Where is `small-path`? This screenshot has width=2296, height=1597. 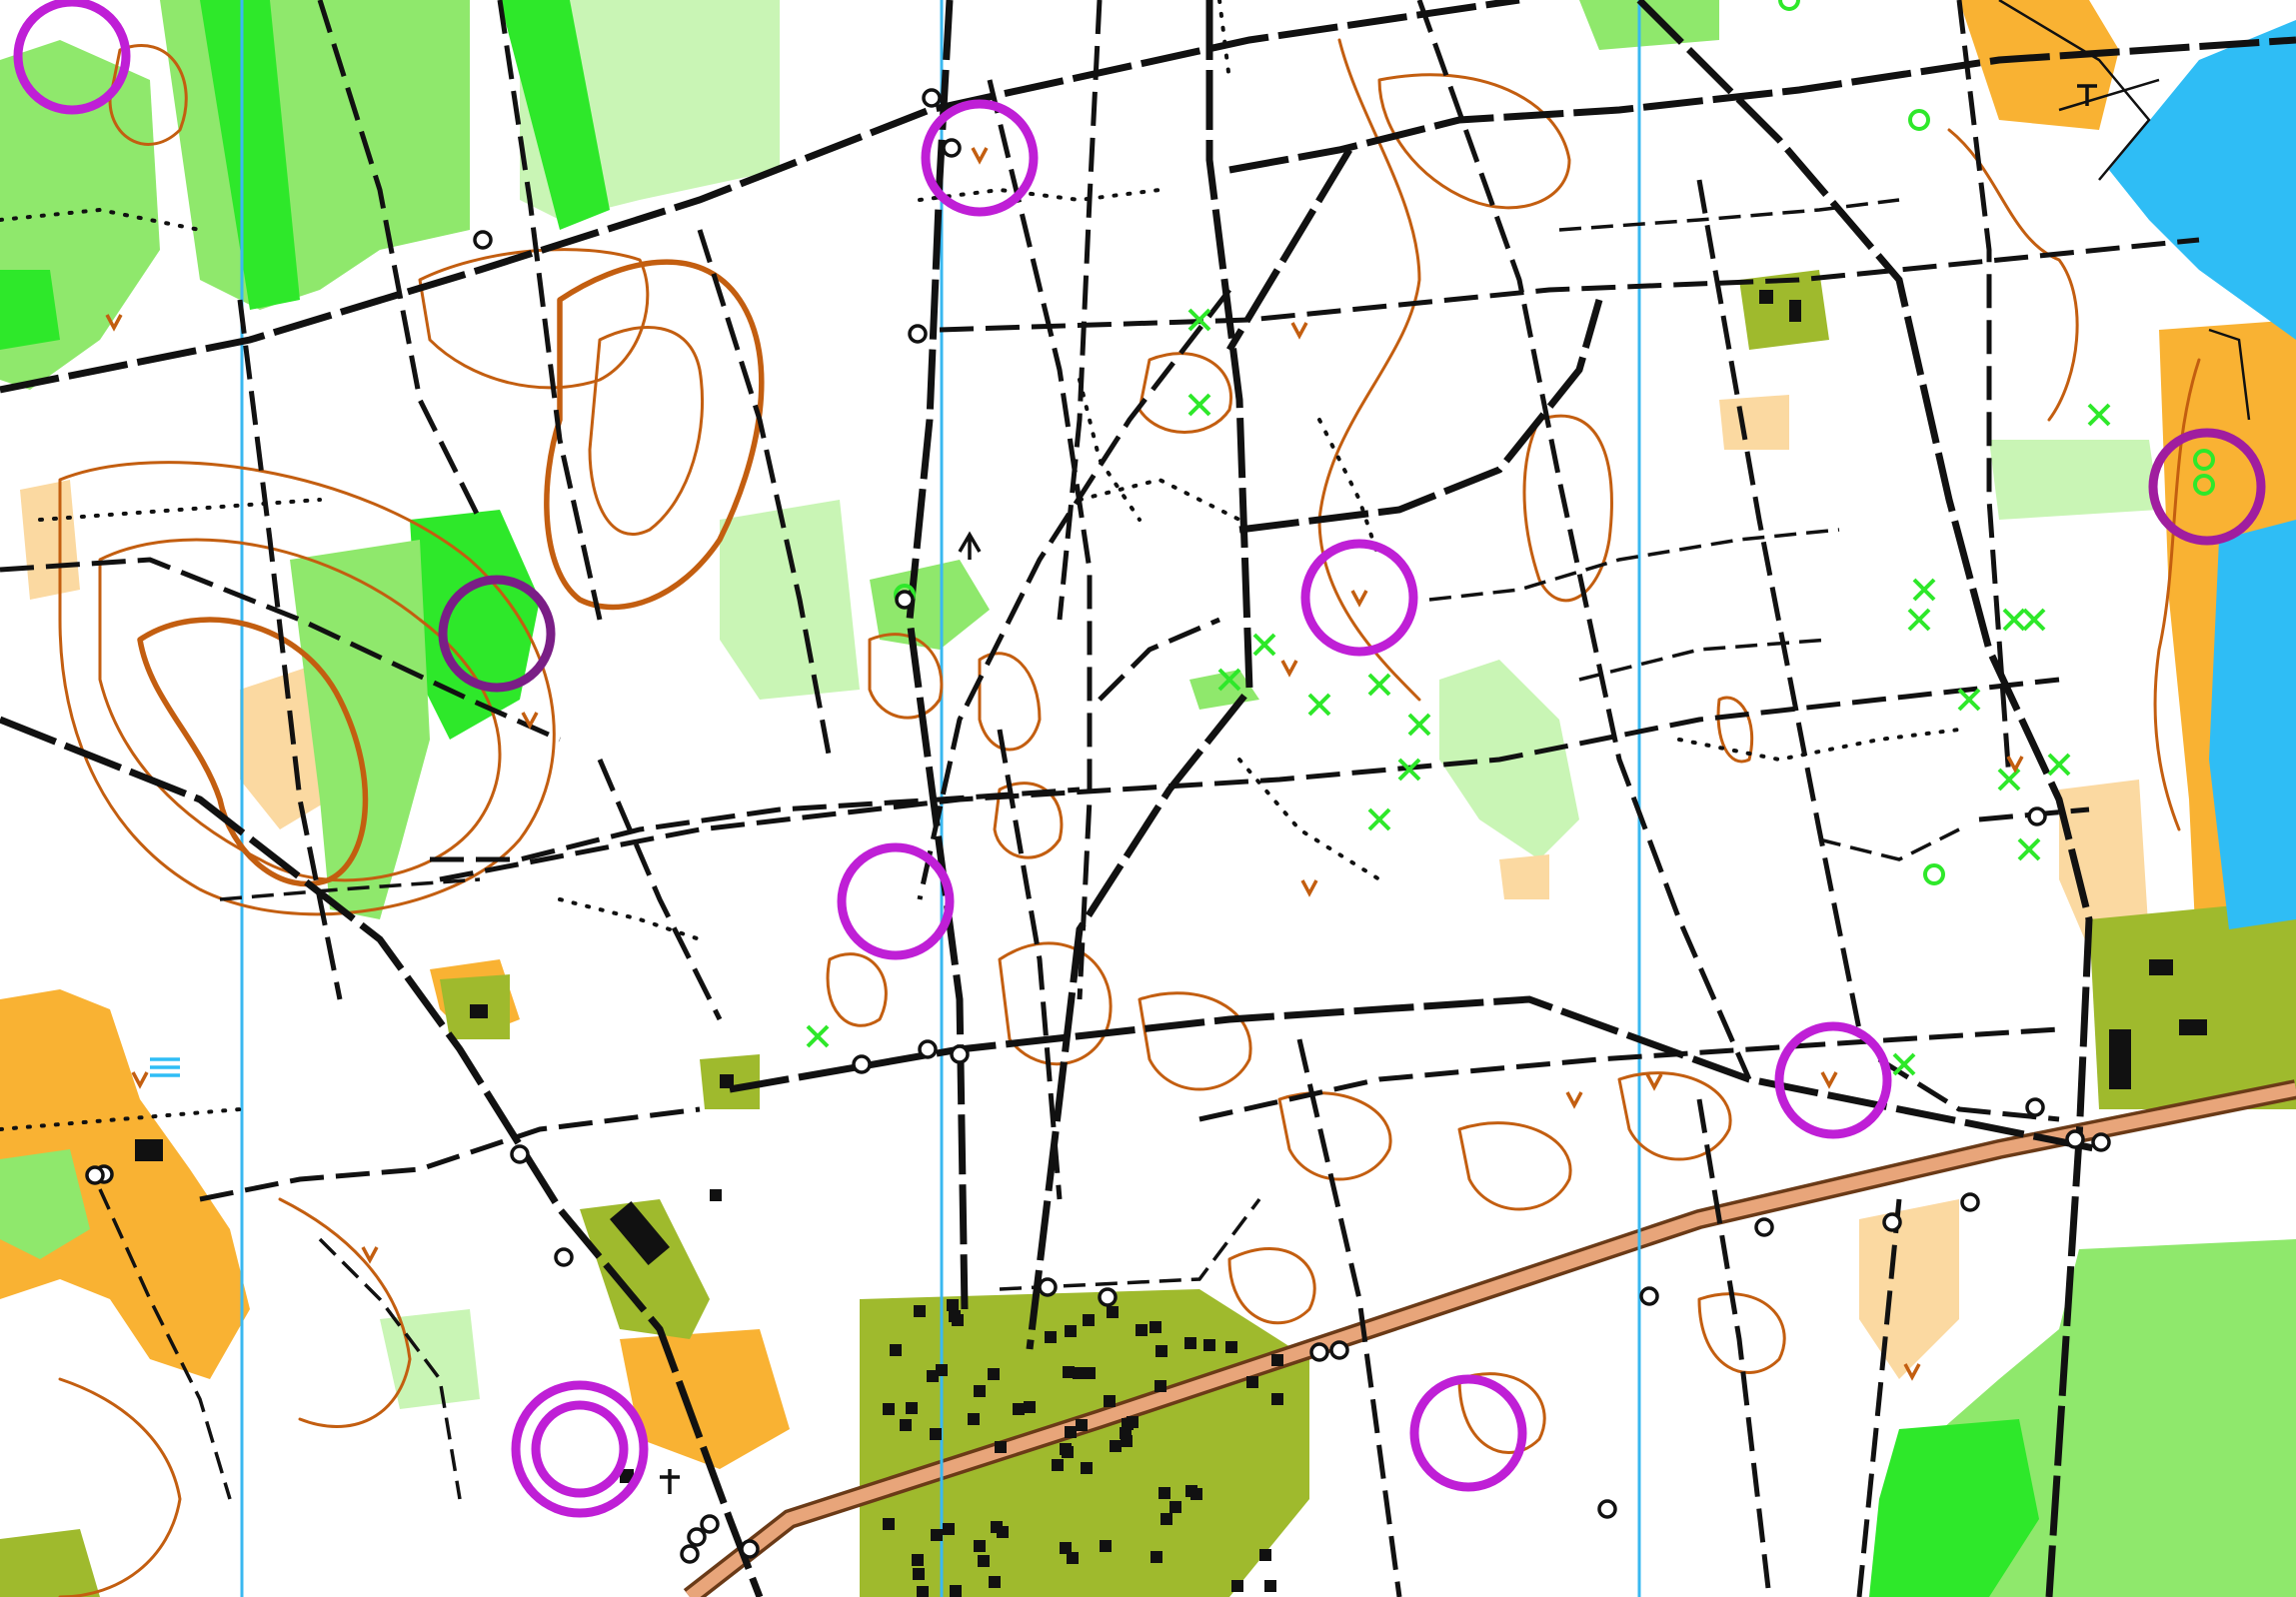
small-path is located at coordinates (1634, 565).